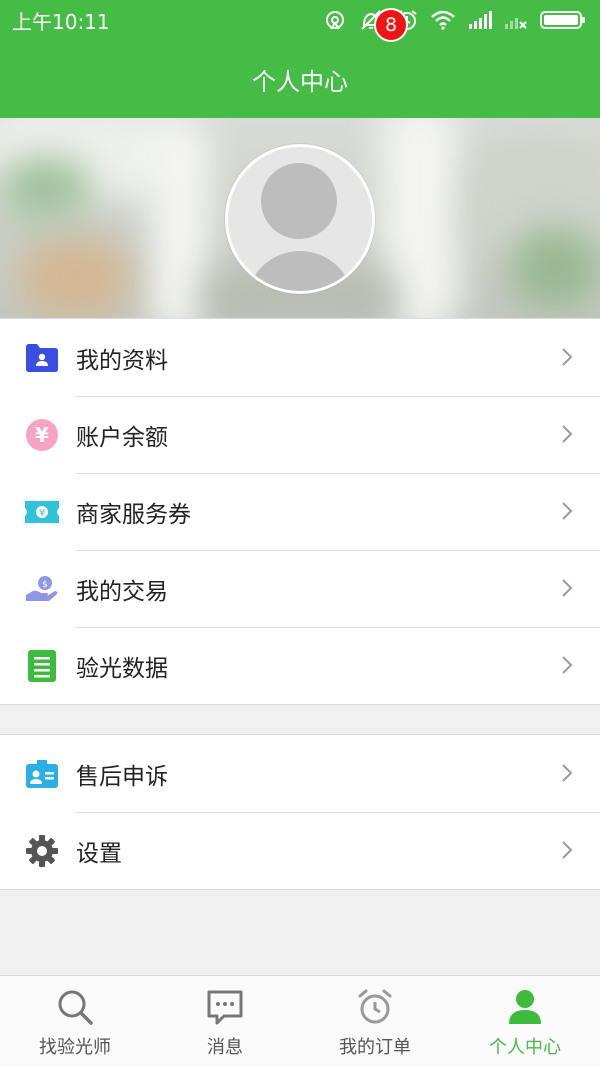 Image resolution: width=600 pixels, height=1067 pixels. What do you see at coordinates (122, 668) in the screenshot?
I see `menu-item-label: 验光数据` at bounding box center [122, 668].